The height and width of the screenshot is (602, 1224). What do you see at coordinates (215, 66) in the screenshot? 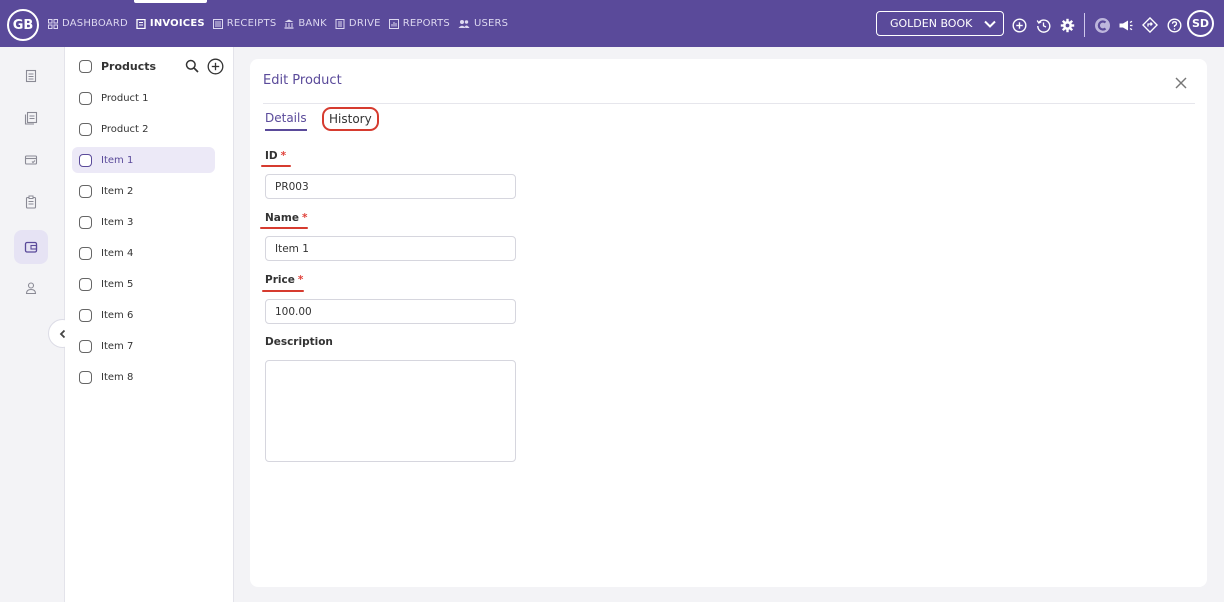
I see `add-product-icon` at bounding box center [215, 66].